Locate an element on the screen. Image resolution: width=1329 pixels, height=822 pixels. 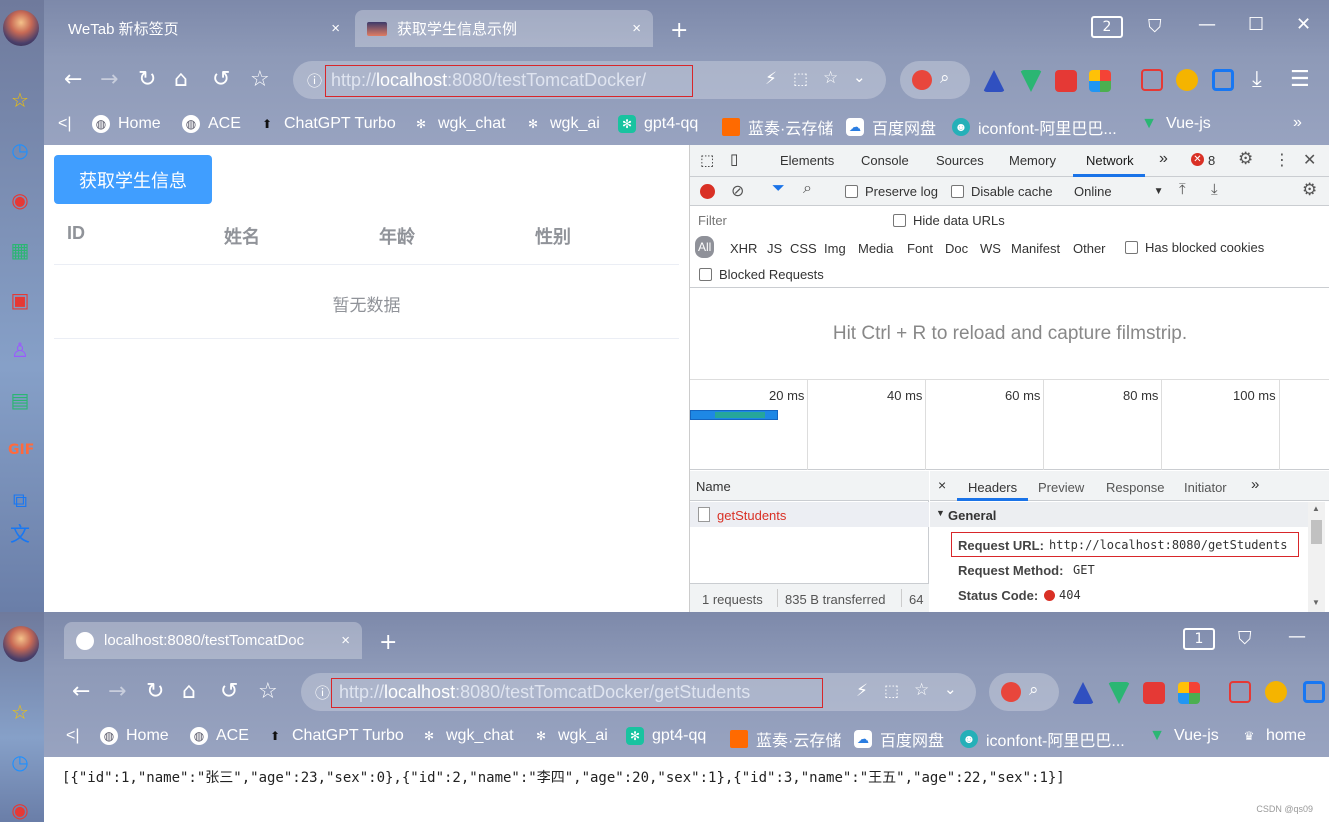
reload-icon: ↻ is located at coordinates (147, 80).